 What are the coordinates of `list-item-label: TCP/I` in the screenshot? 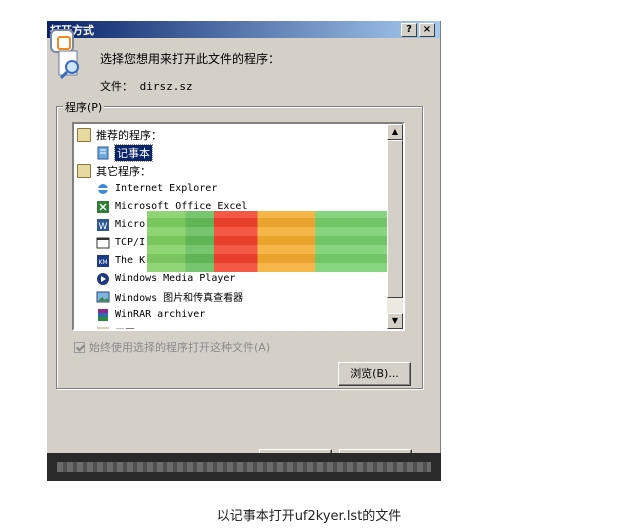 It's located at (130, 242).